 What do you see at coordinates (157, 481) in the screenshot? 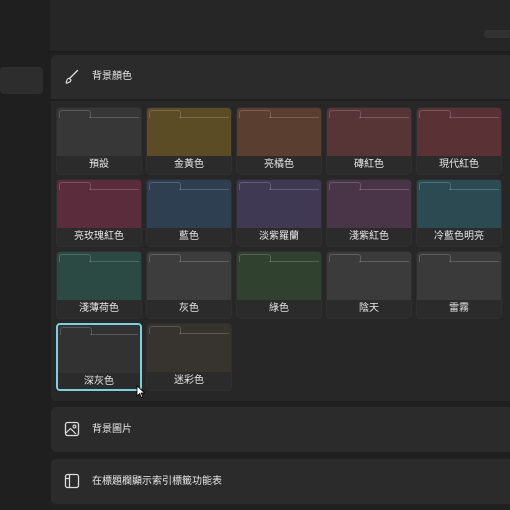
I see `tab-menu-label: 在標題欄顯示索引標籤功能表` at bounding box center [157, 481].